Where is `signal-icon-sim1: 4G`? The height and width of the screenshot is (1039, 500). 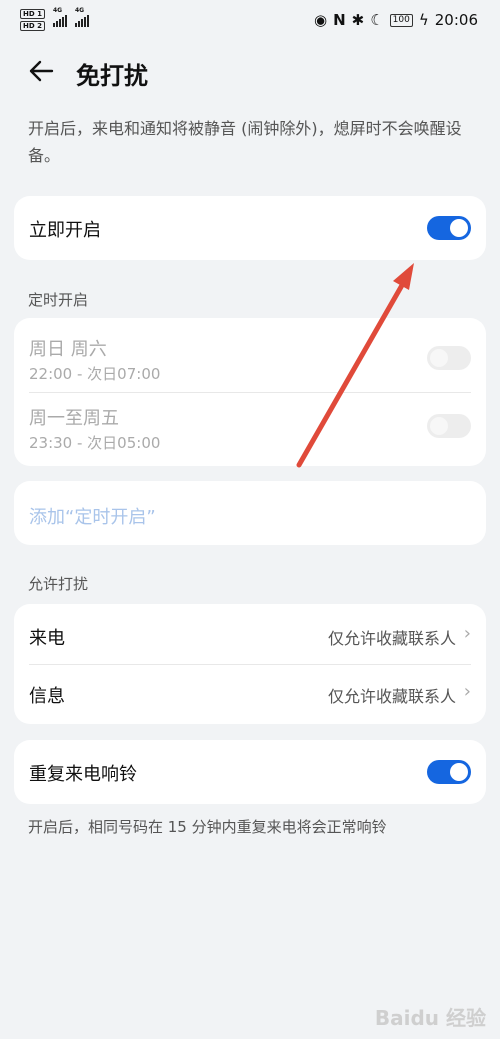
signal-icon-sim1: 4G is located at coordinates (59, 17).